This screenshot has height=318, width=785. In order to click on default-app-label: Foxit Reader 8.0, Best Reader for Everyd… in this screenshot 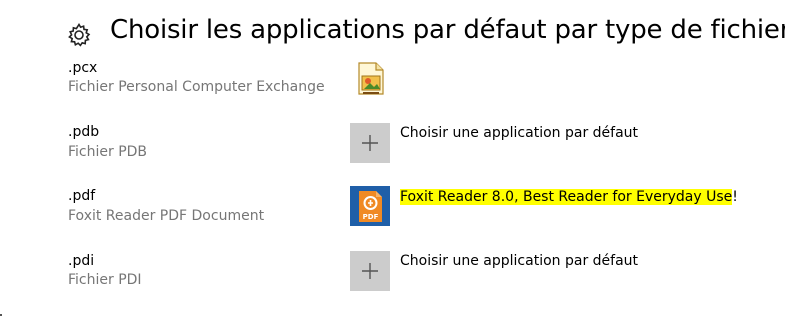, I will do `click(569, 197)`.